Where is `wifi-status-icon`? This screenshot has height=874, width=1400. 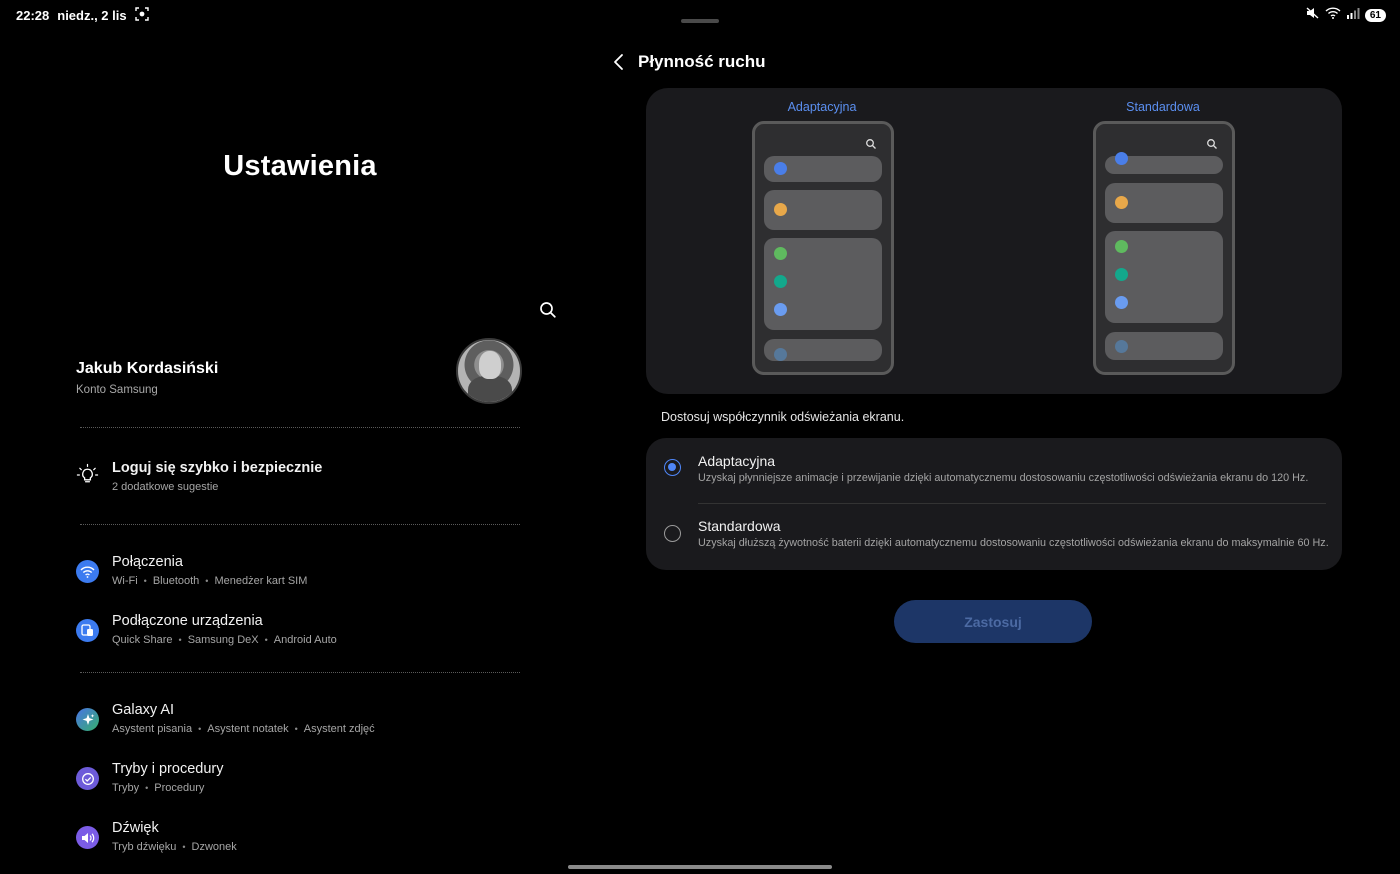 wifi-status-icon is located at coordinates (1333, 15).